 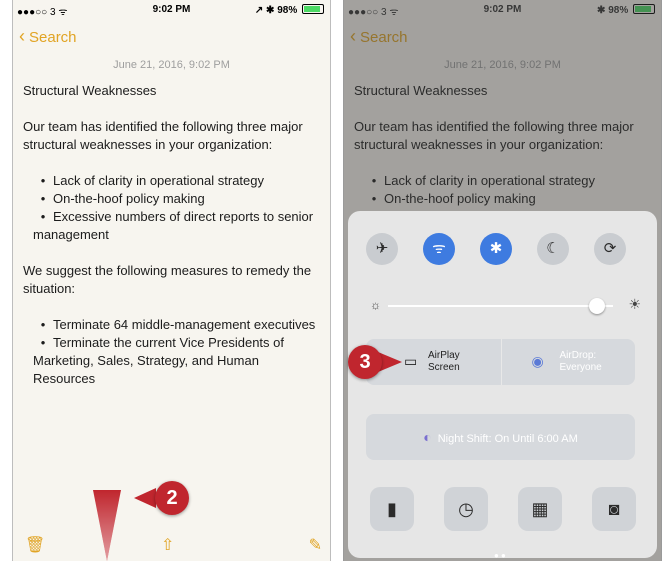 What do you see at coordinates (613, 10) in the screenshot?
I see `status-right-text: ✱ 98%` at bounding box center [613, 10].